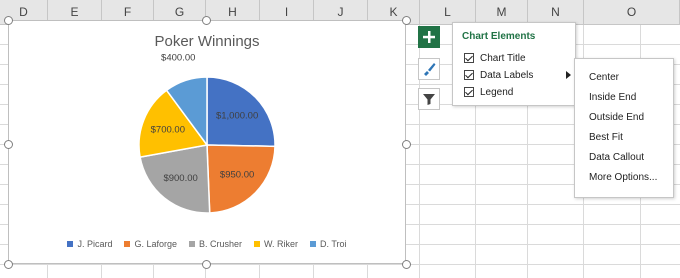 The image size is (680, 278). I want to click on legend-item: D. Troi, so click(328, 244).